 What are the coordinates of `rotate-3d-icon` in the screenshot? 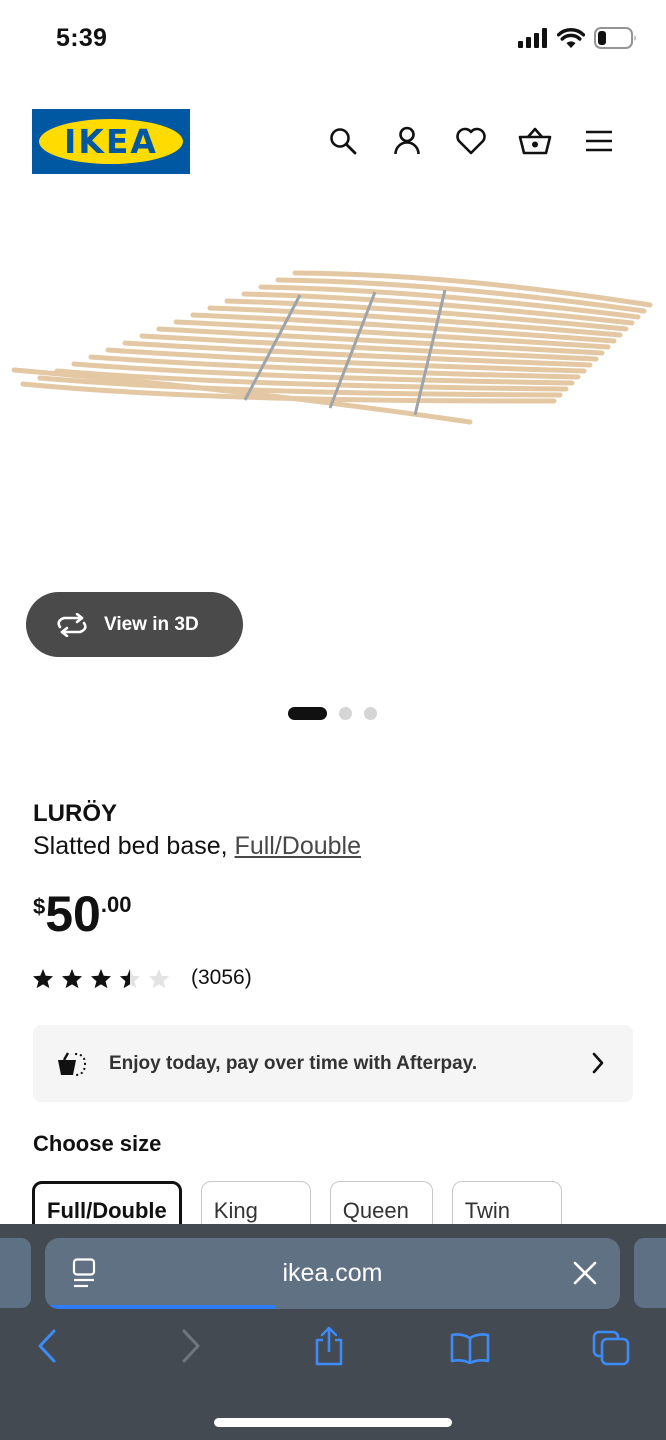 It's located at (72, 624).